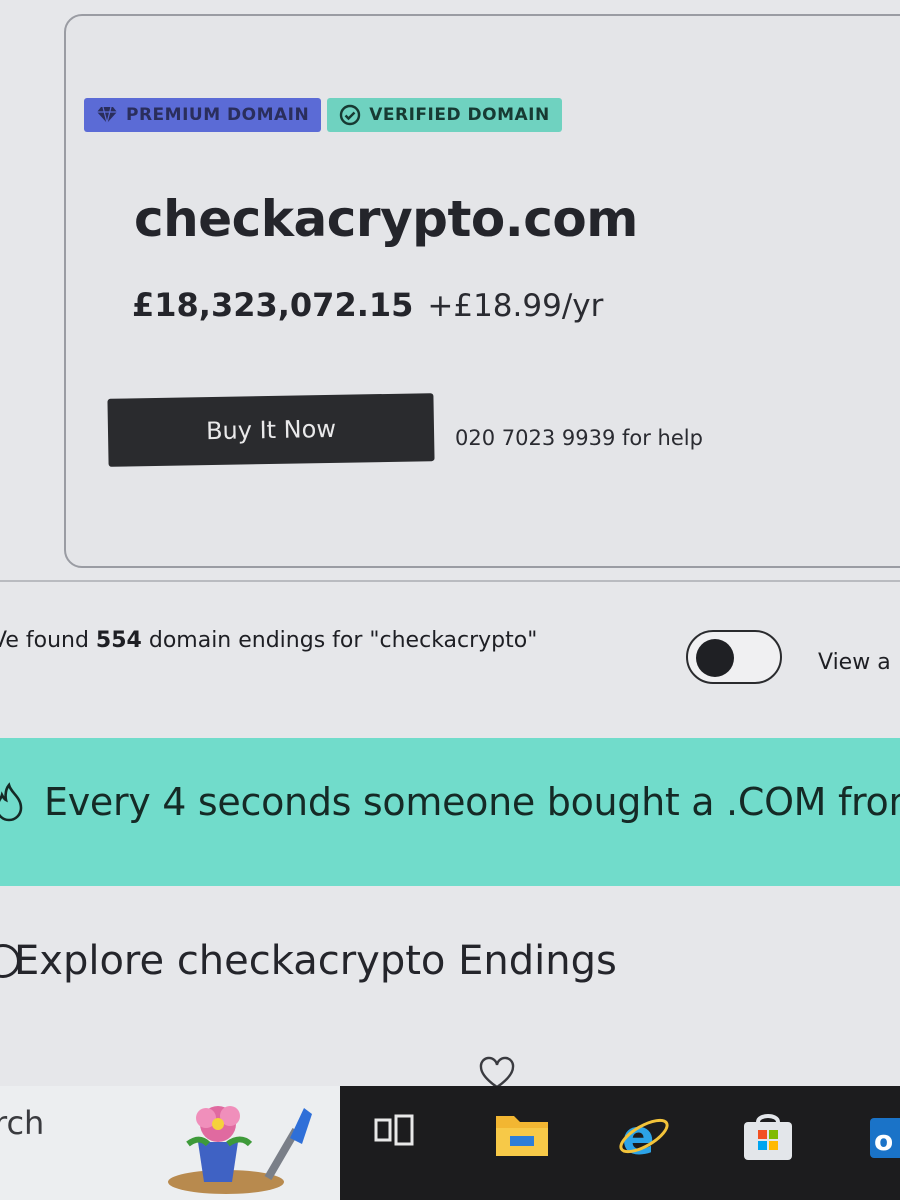 The image size is (900, 1200). I want to click on verified-domain-badge: VERIFIED DOMAIN, so click(444, 115).